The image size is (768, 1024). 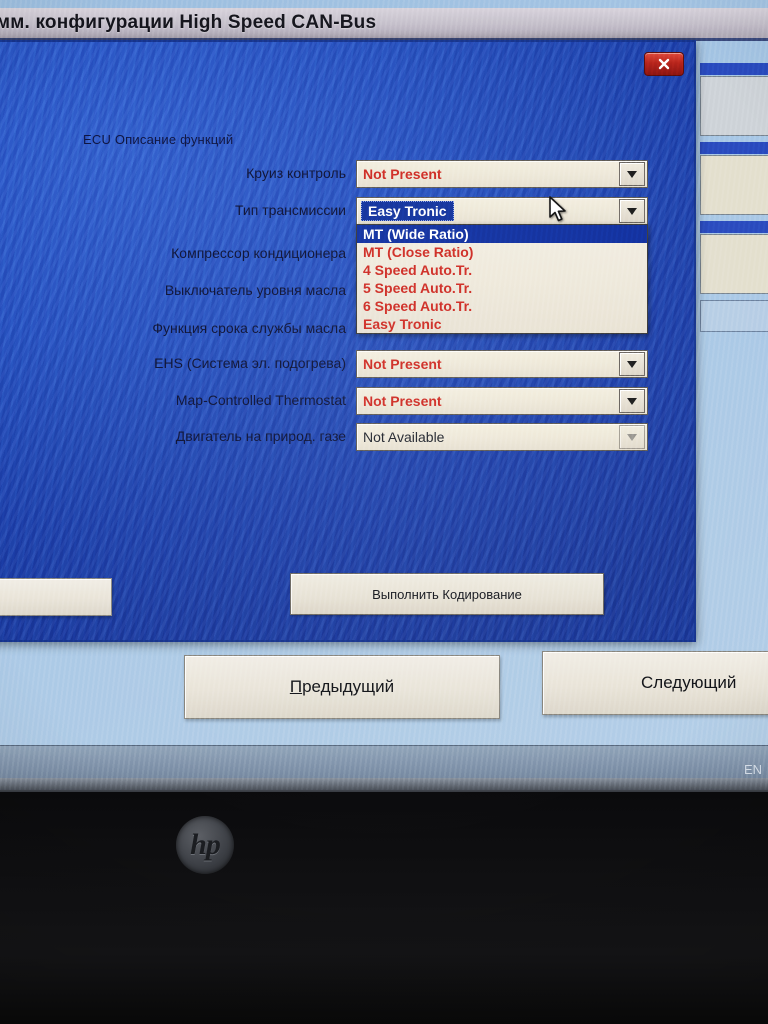 What do you see at coordinates (502, 401) in the screenshot?
I see `combo-map-controlled-thermostat: Not Present` at bounding box center [502, 401].